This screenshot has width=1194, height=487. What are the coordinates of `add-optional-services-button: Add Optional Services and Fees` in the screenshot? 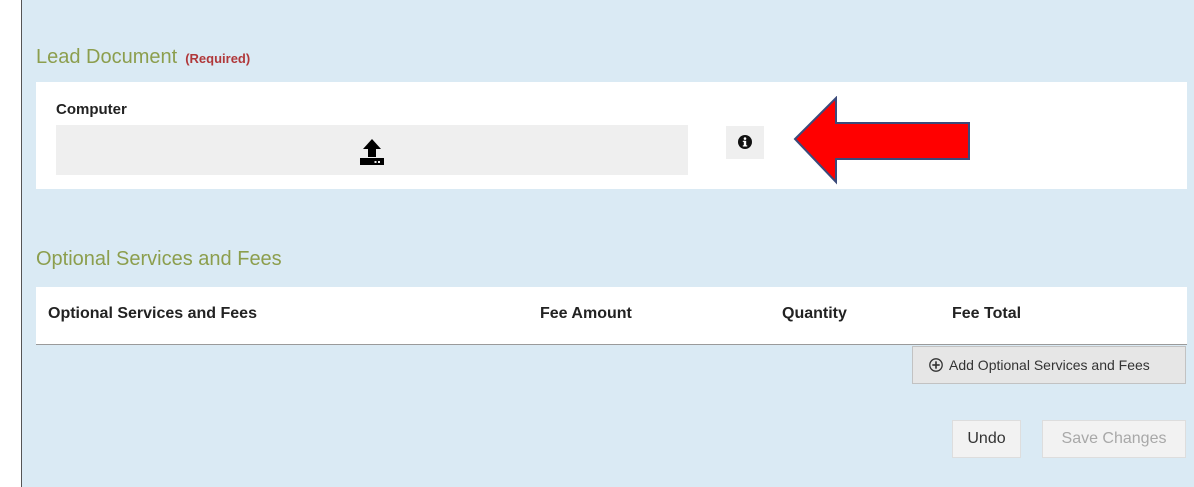 It's located at (1049, 365).